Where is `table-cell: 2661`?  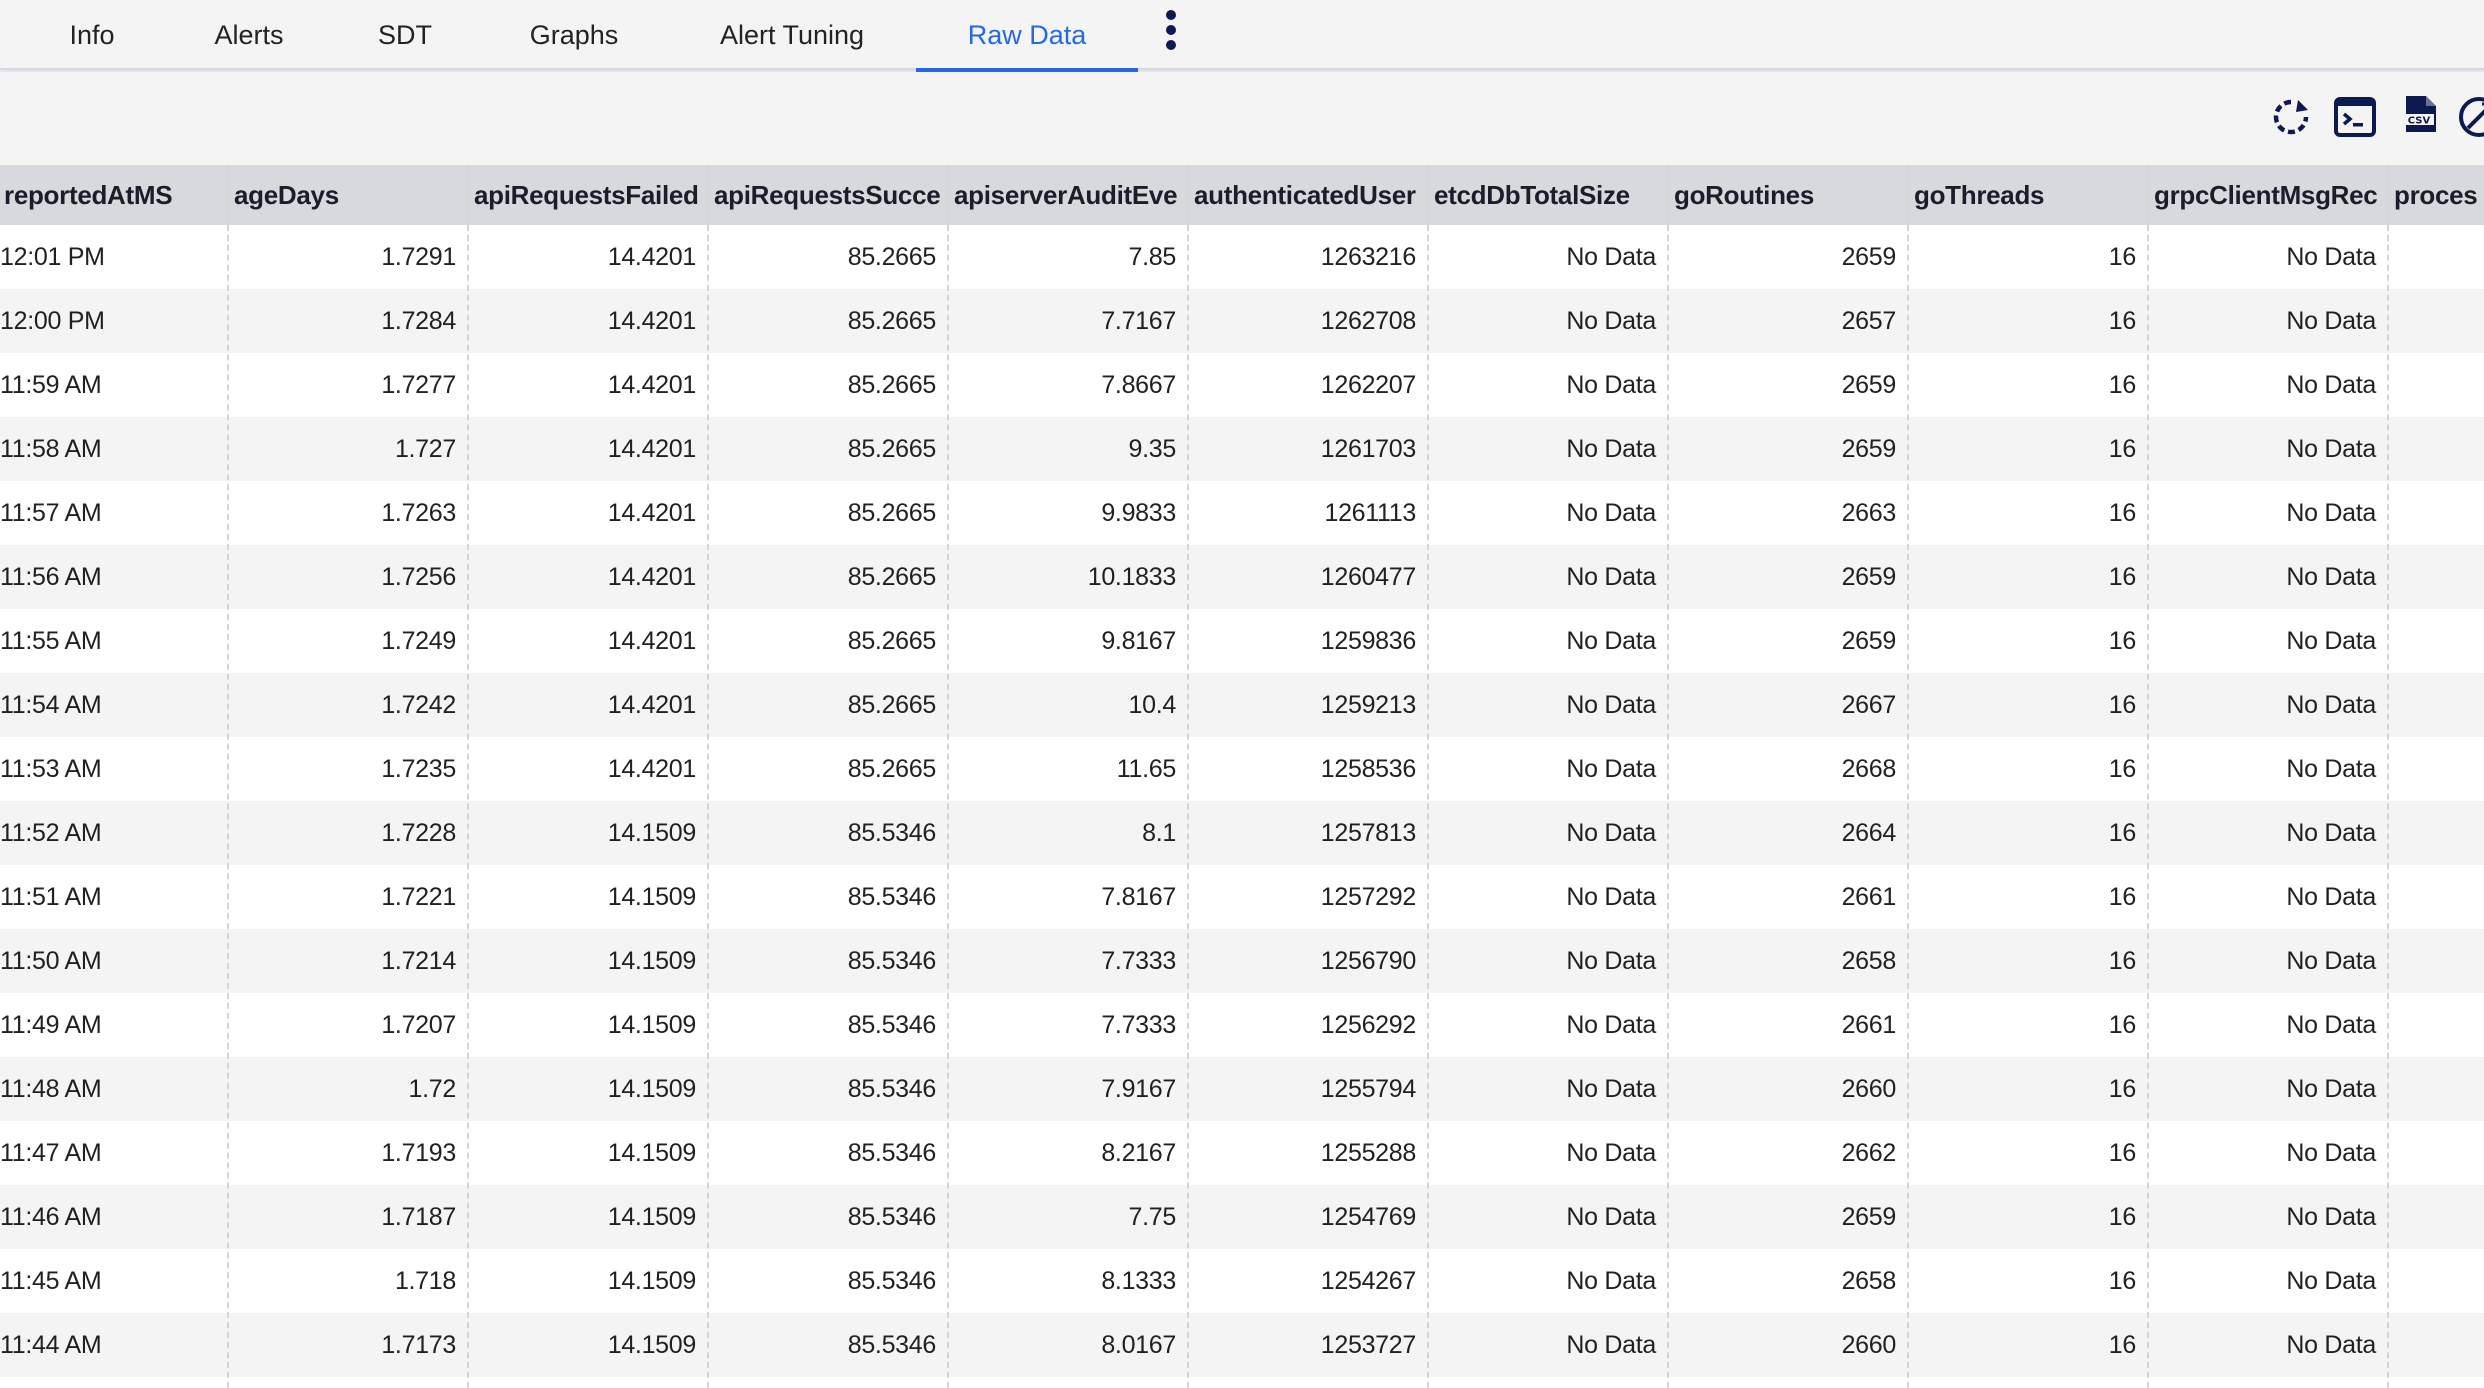 table-cell: 2661 is located at coordinates (1869, 1025).